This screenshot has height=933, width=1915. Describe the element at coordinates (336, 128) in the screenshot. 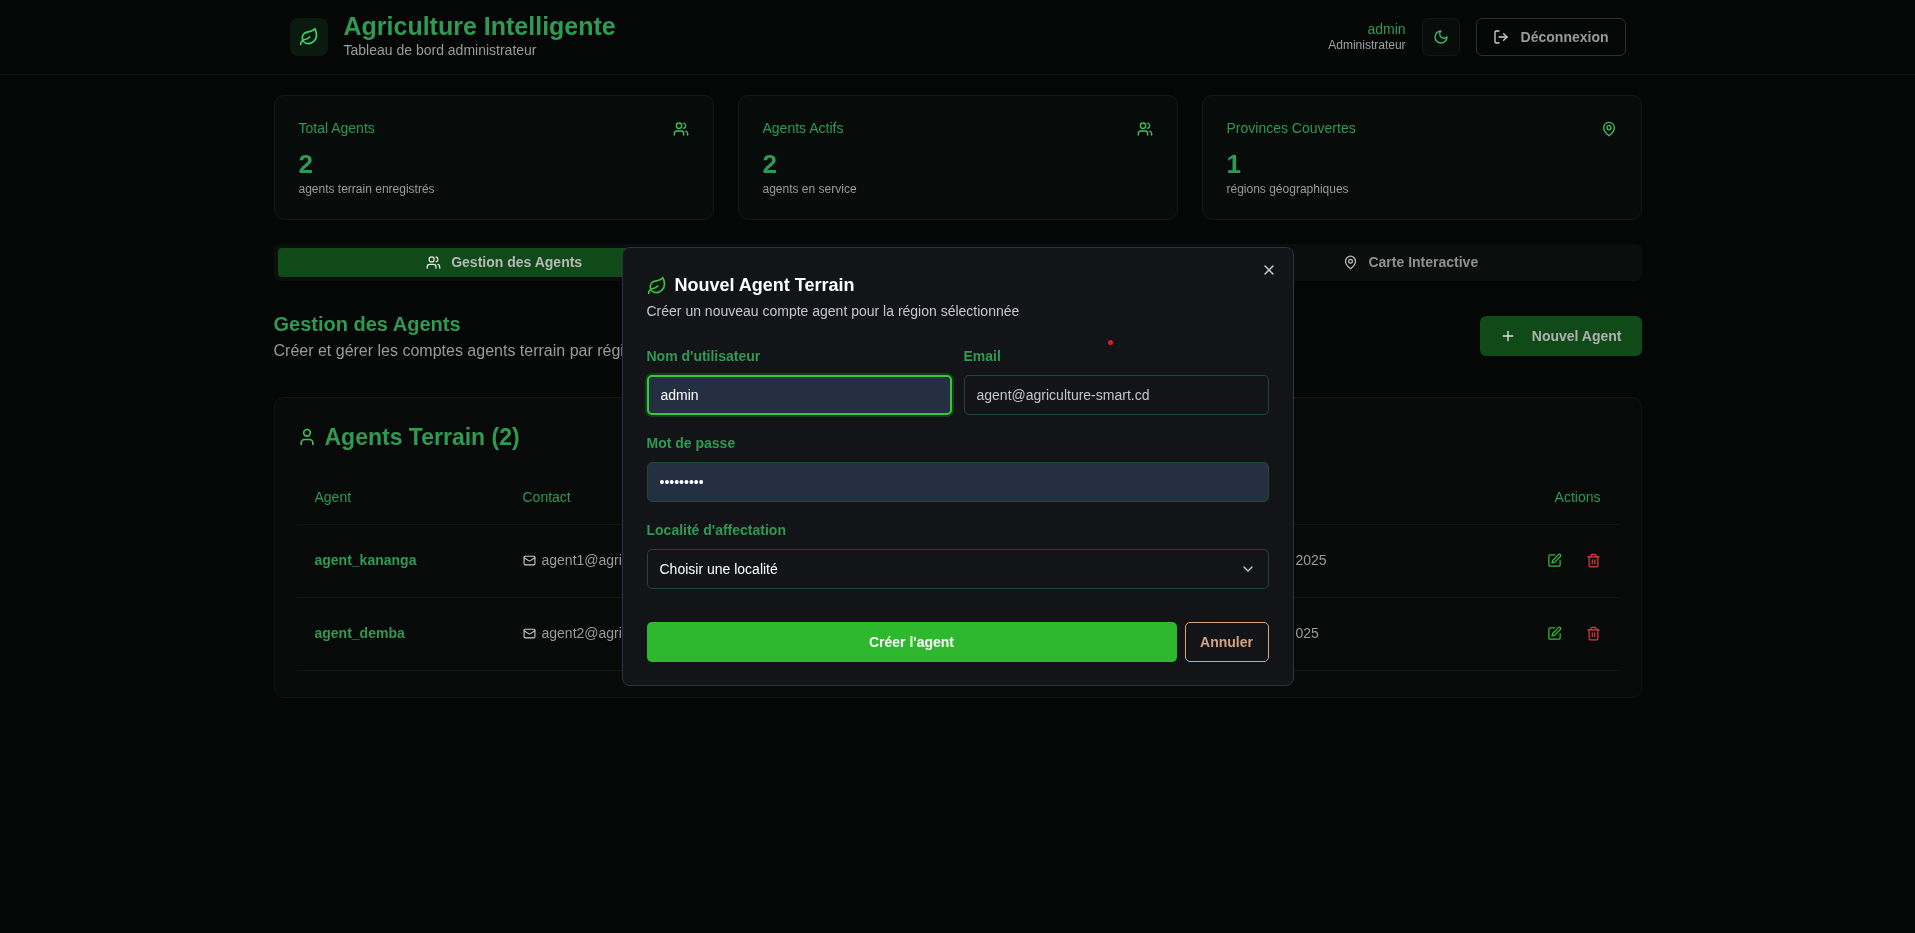

I see `stat-title: Total Agents` at that location.